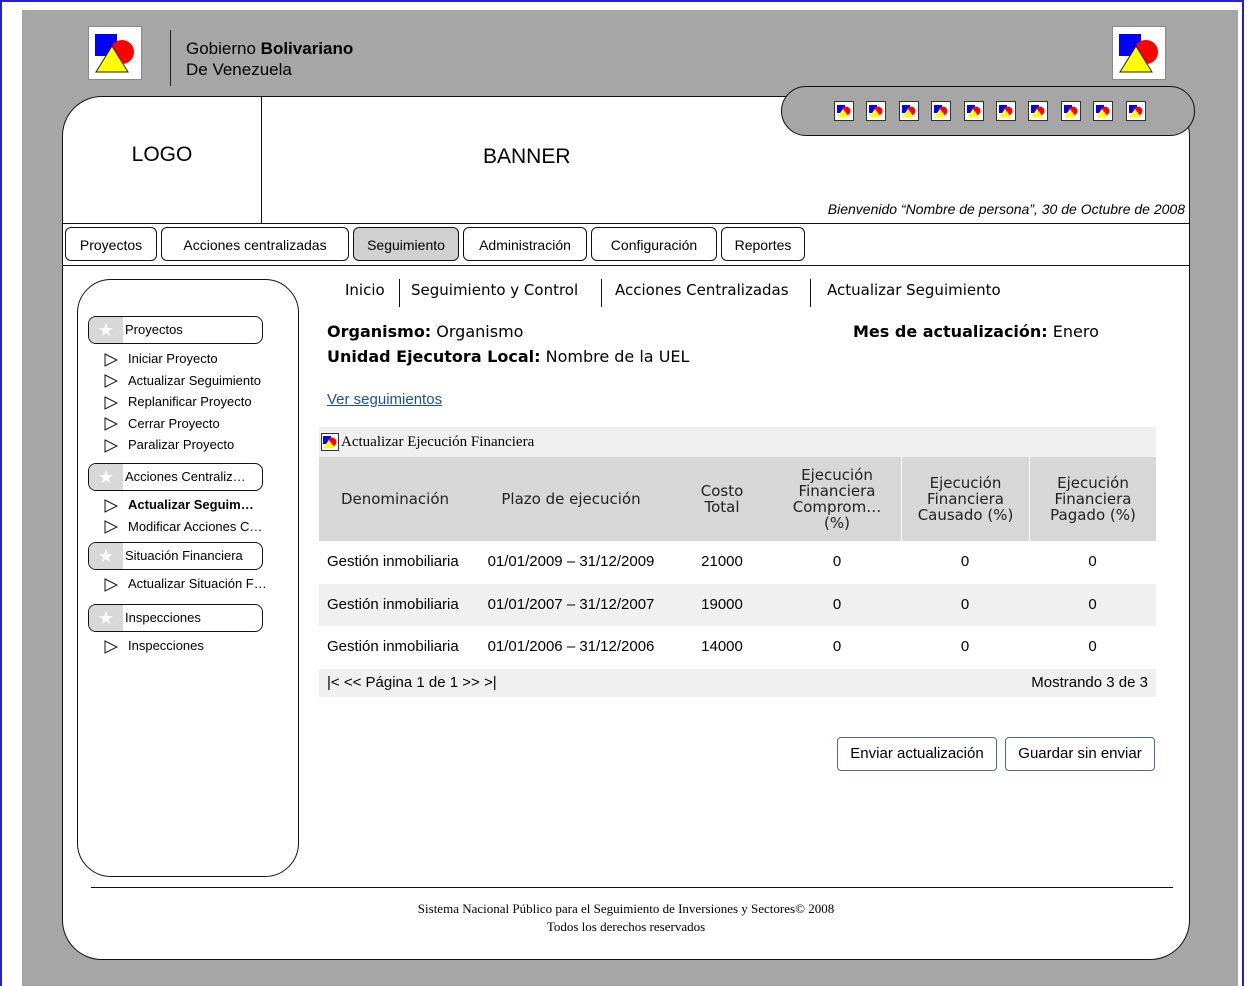  I want to click on tab-2: Seguimiento, so click(406, 244).